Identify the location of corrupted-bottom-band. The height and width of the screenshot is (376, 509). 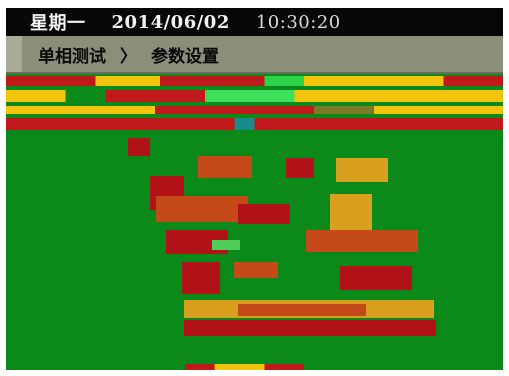
(254, 367).